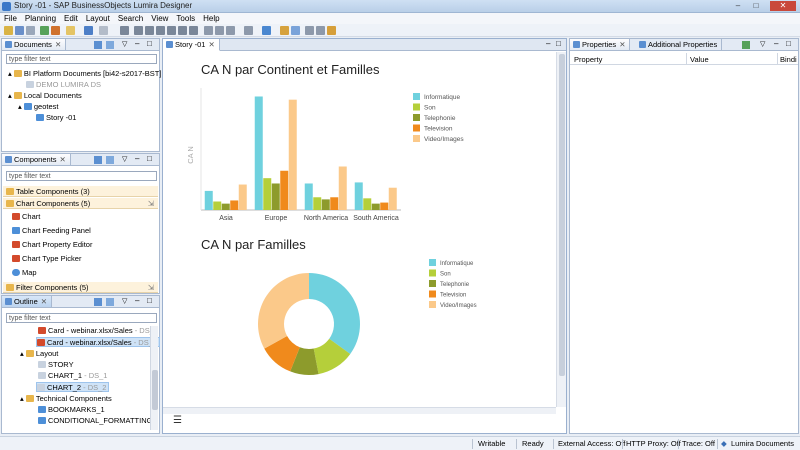 The width and height of the screenshot is (800, 450). I want to click on column-value: Value, so click(699, 59).